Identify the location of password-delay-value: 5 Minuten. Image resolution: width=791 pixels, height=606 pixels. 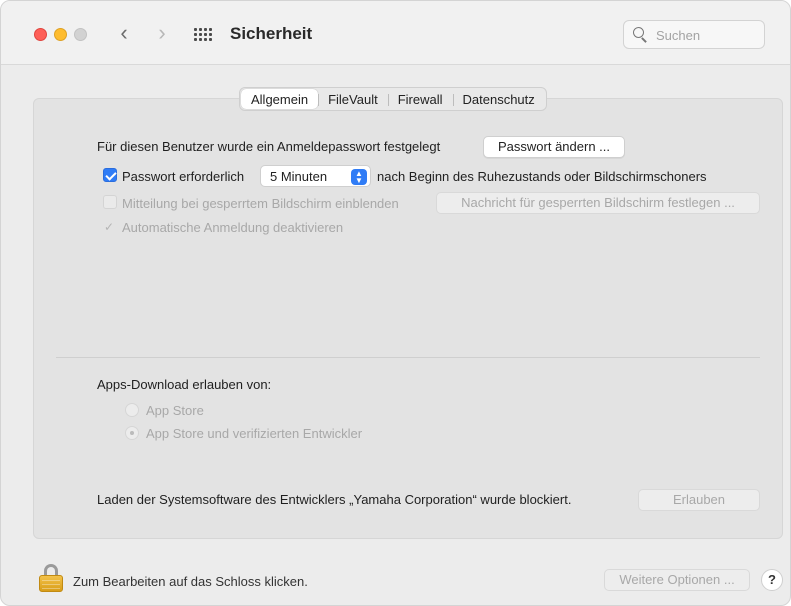
(299, 176).